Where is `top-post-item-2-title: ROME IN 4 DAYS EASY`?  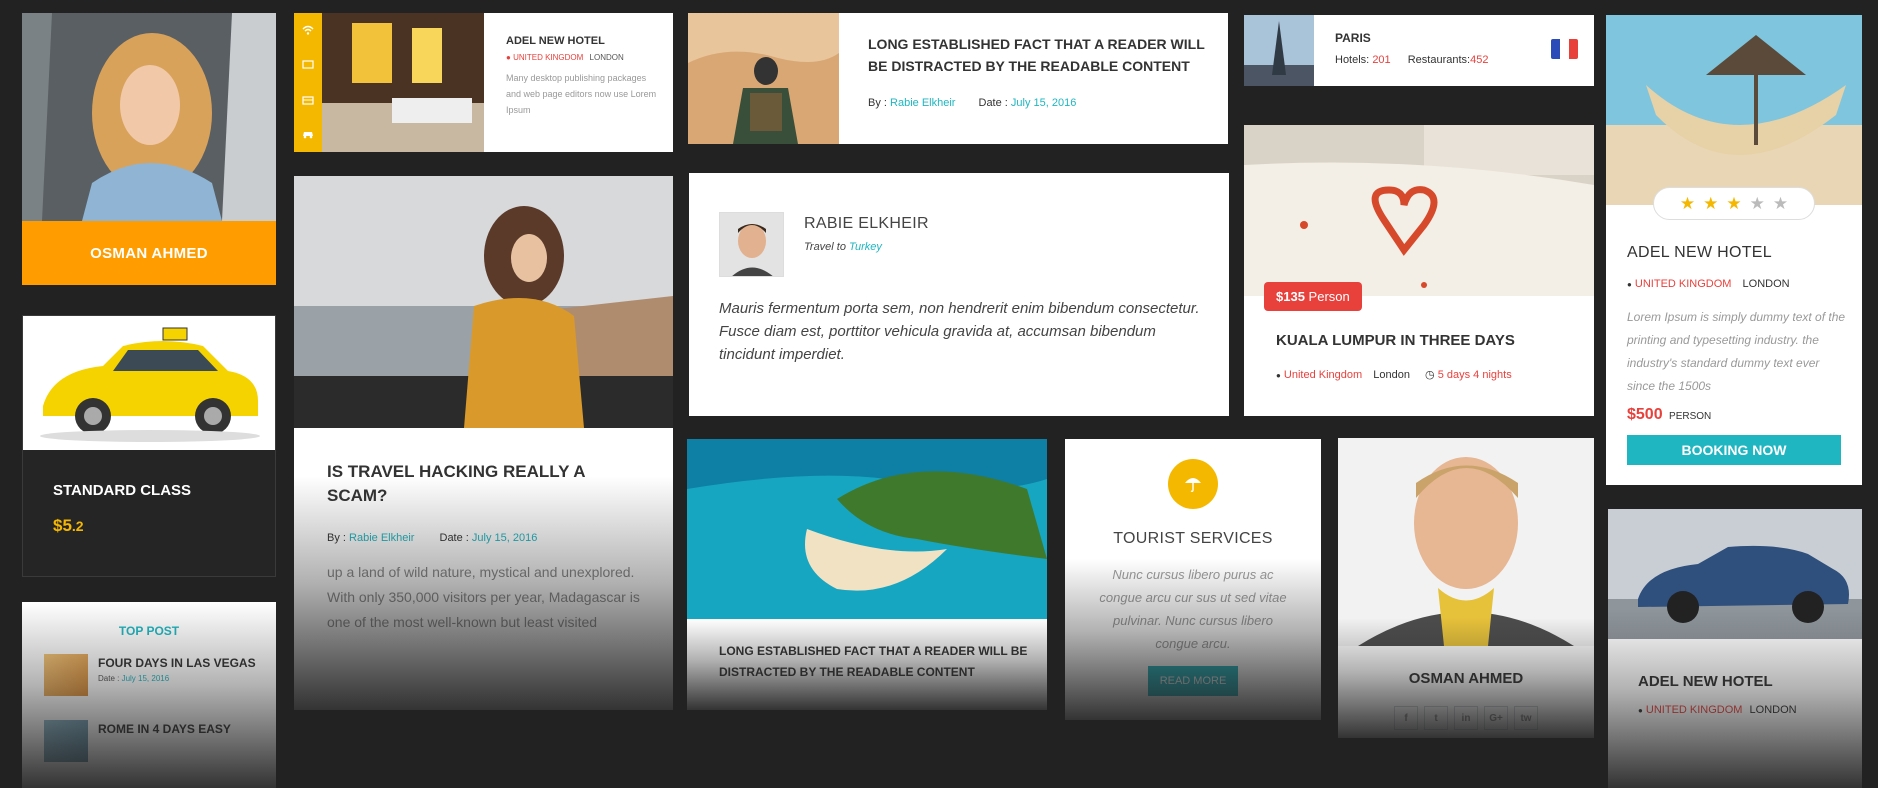
top-post-item-2-title: ROME IN 4 DAYS EASY is located at coordinates (164, 729).